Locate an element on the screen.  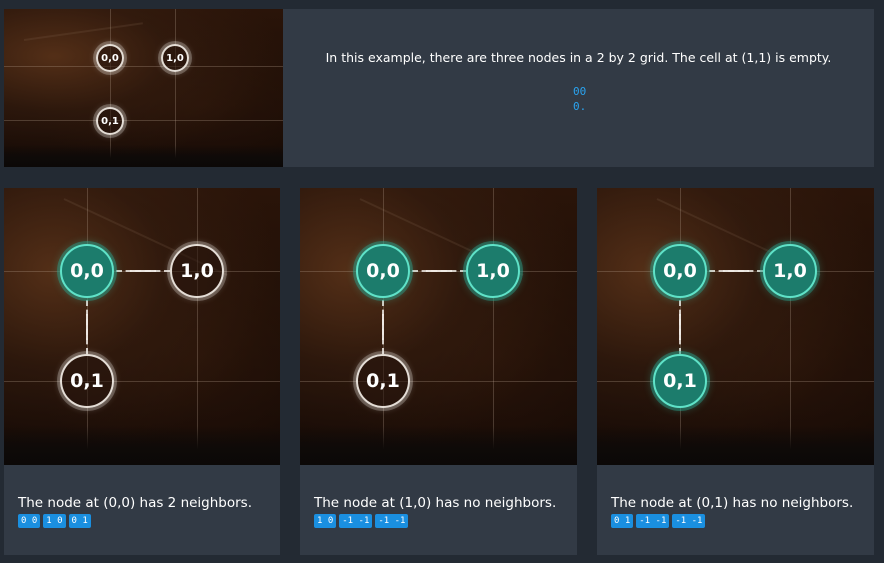
intro-node-0-1: 0,1 is located at coordinates (110, 121).